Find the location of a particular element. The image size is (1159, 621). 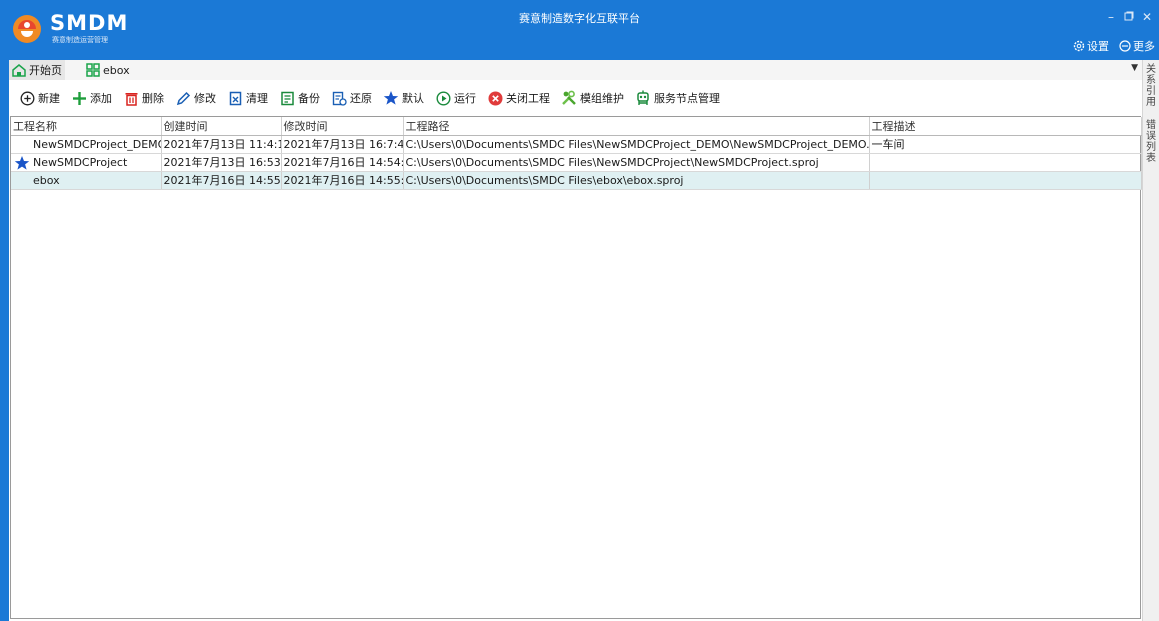

module-maintain-label: 模组维护 is located at coordinates (602, 98).